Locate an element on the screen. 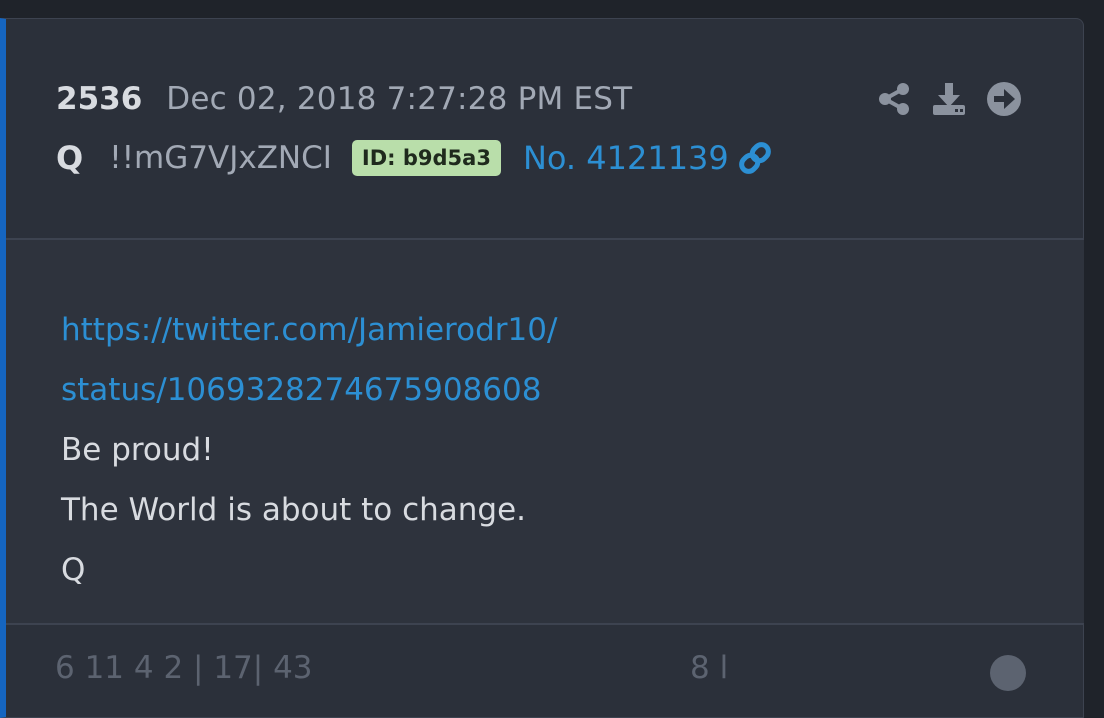  tweet-link-line1: https://twitter.com/Jamierodr10/ is located at coordinates (309, 330).